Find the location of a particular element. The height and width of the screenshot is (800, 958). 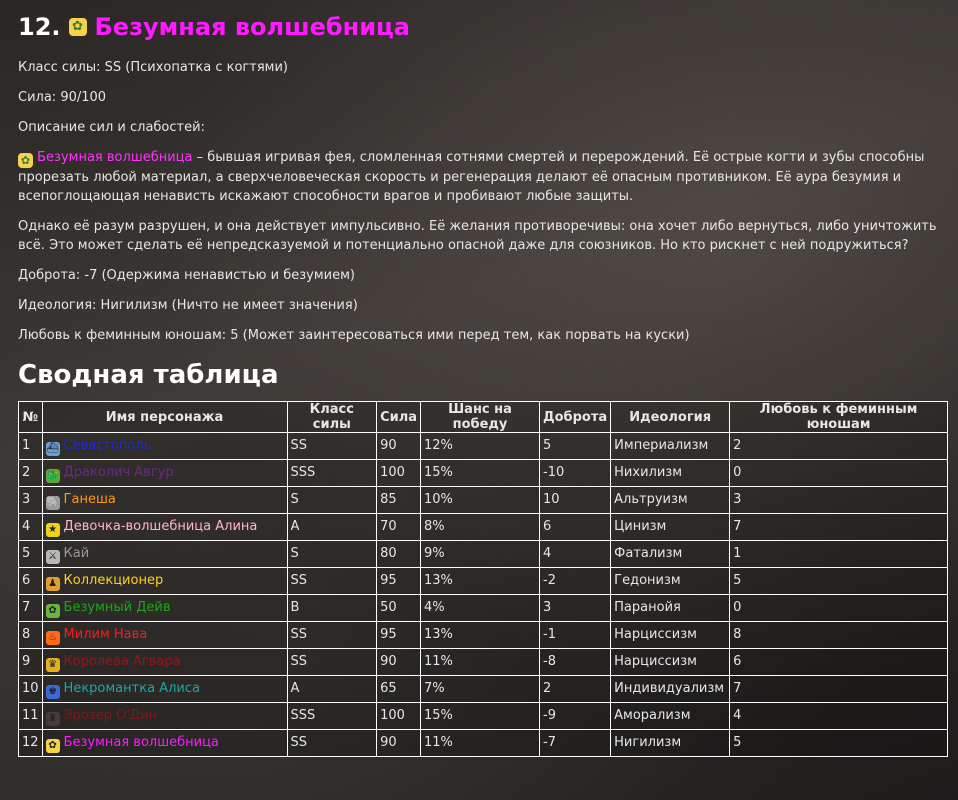

cell-name: ✿ Безумный Дейв is located at coordinates (164, 608).